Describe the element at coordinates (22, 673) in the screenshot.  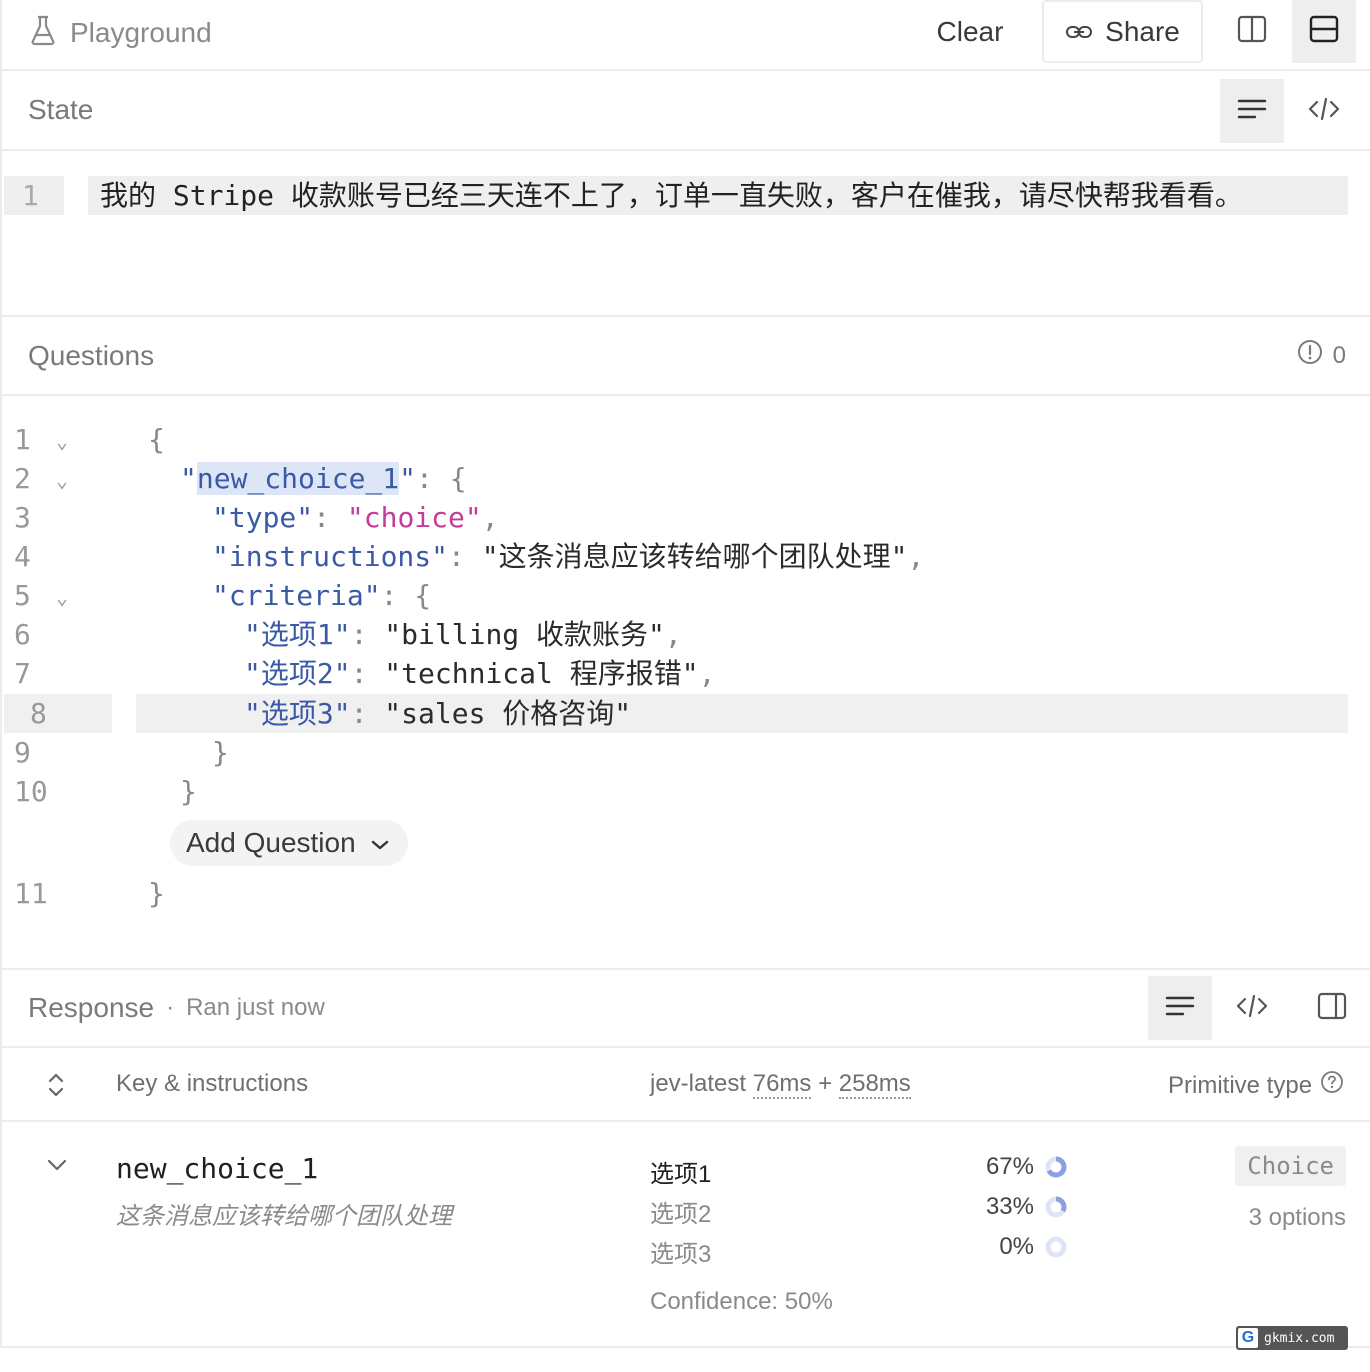
I see `line-number: 7` at that location.